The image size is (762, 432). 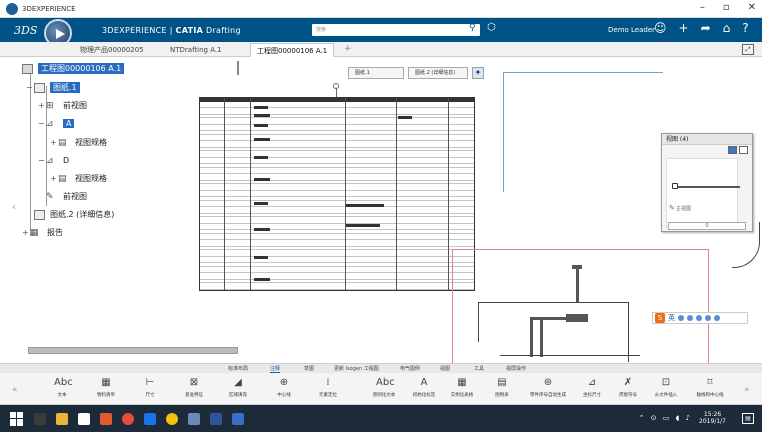 What do you see at coordinates (396, 30) in the screenshot?
I see `search-input: 搜索` at bounding box center [396, 30].